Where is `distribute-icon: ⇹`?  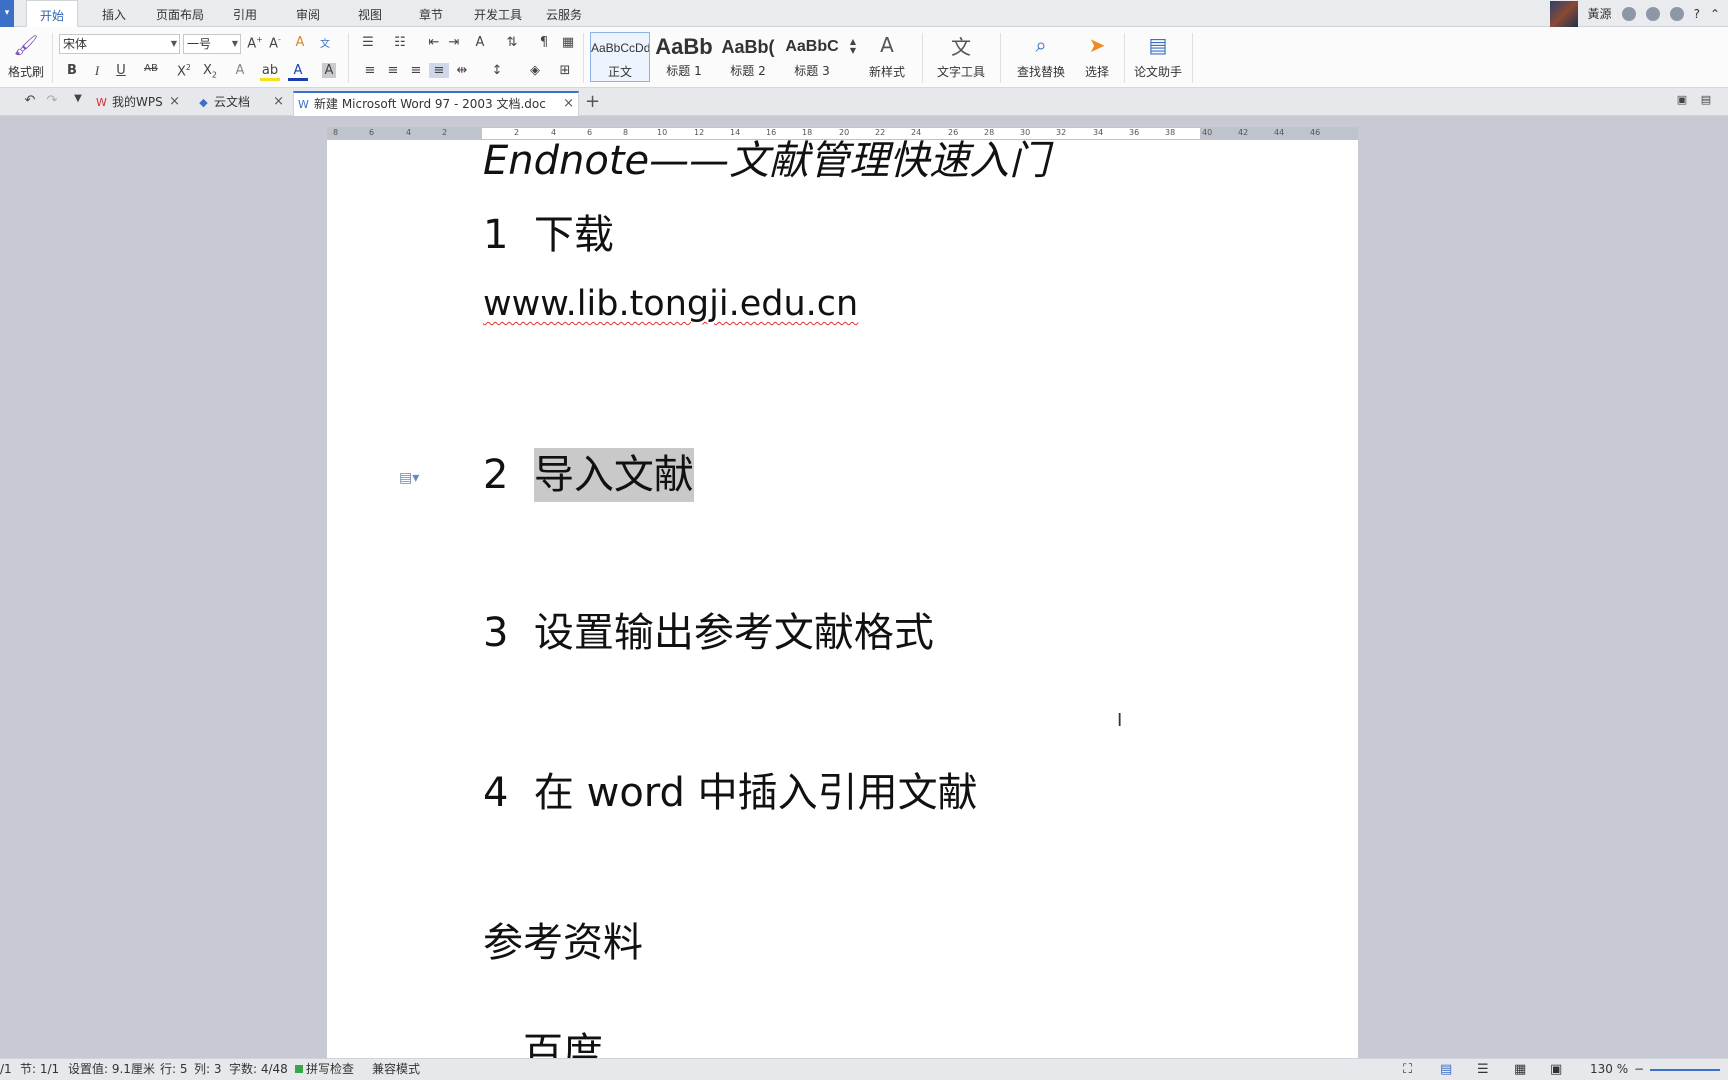 distribute-icon: ⇹ is located at coordinates (462, 70).